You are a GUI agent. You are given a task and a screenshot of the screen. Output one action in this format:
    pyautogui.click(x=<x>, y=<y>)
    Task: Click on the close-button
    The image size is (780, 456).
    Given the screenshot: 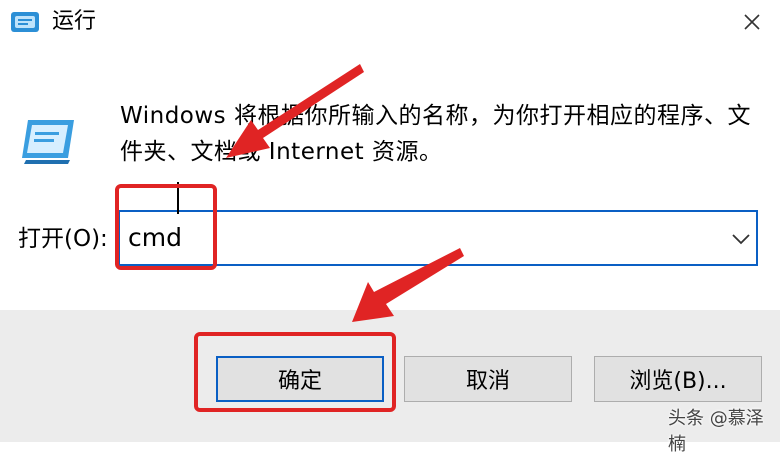 What is the action you would take?
    pyautogui.click(x=752, y=22)
    